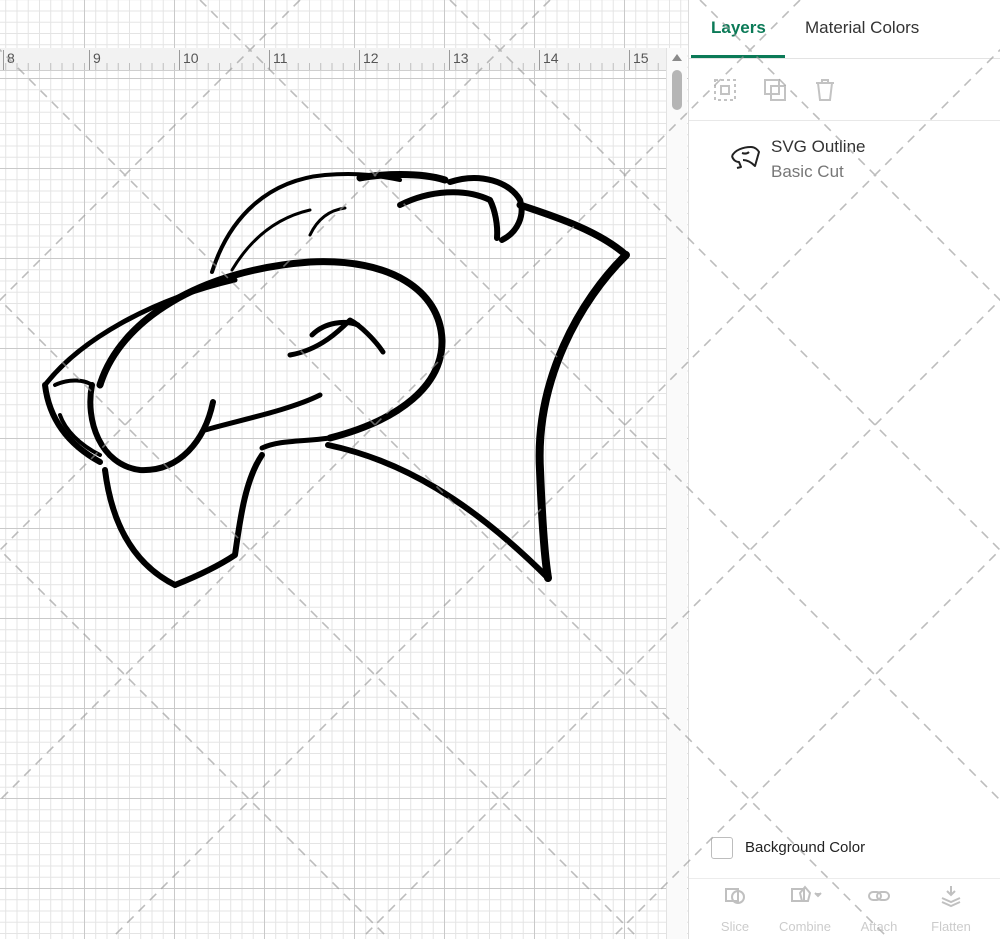 The image size is (1000, 940). Describe the element at coordinates (951, 911) in the screenshot. I see `flatten-button: Flatten` at that location.